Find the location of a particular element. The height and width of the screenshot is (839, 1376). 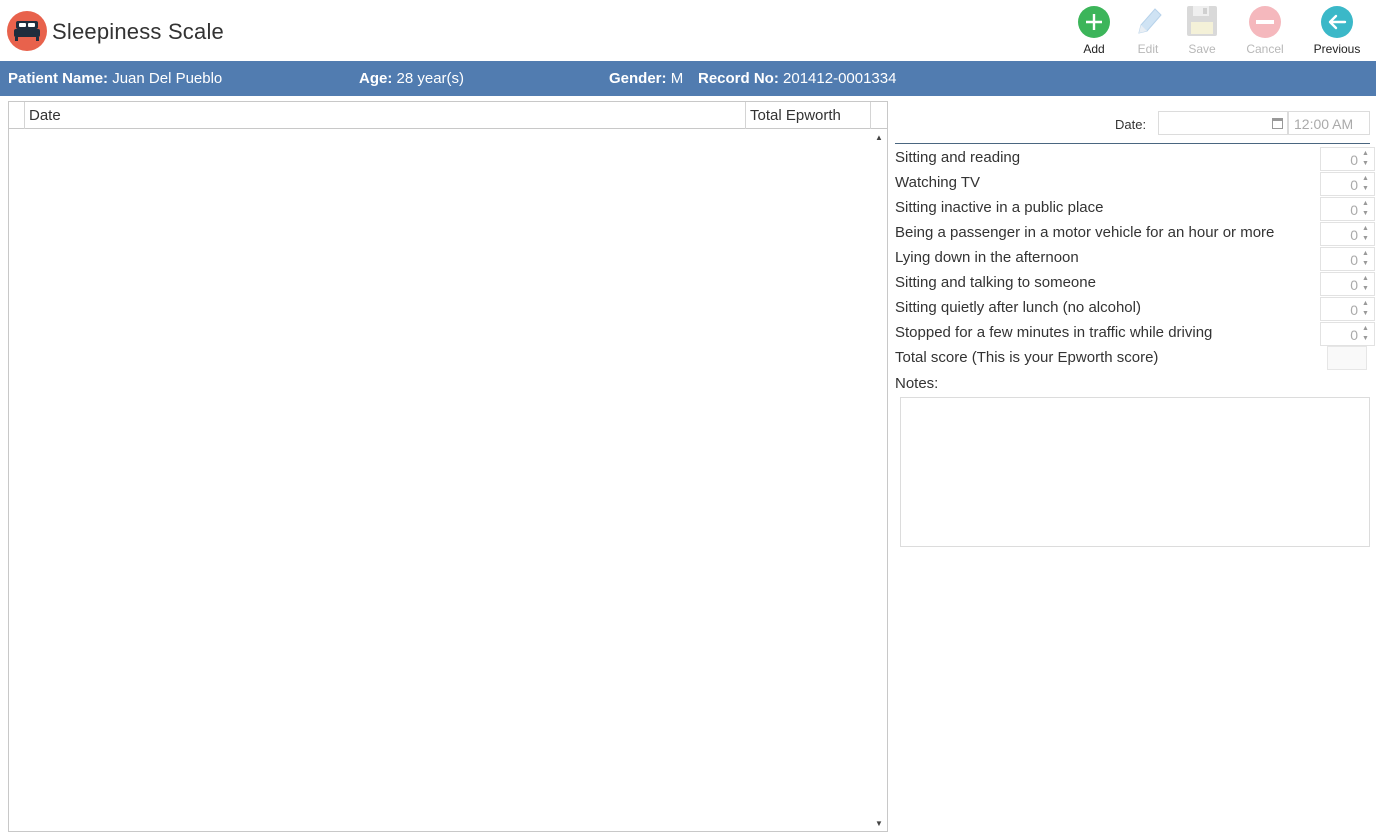

edit-label: Edit is located at coordinates (1148, 49).